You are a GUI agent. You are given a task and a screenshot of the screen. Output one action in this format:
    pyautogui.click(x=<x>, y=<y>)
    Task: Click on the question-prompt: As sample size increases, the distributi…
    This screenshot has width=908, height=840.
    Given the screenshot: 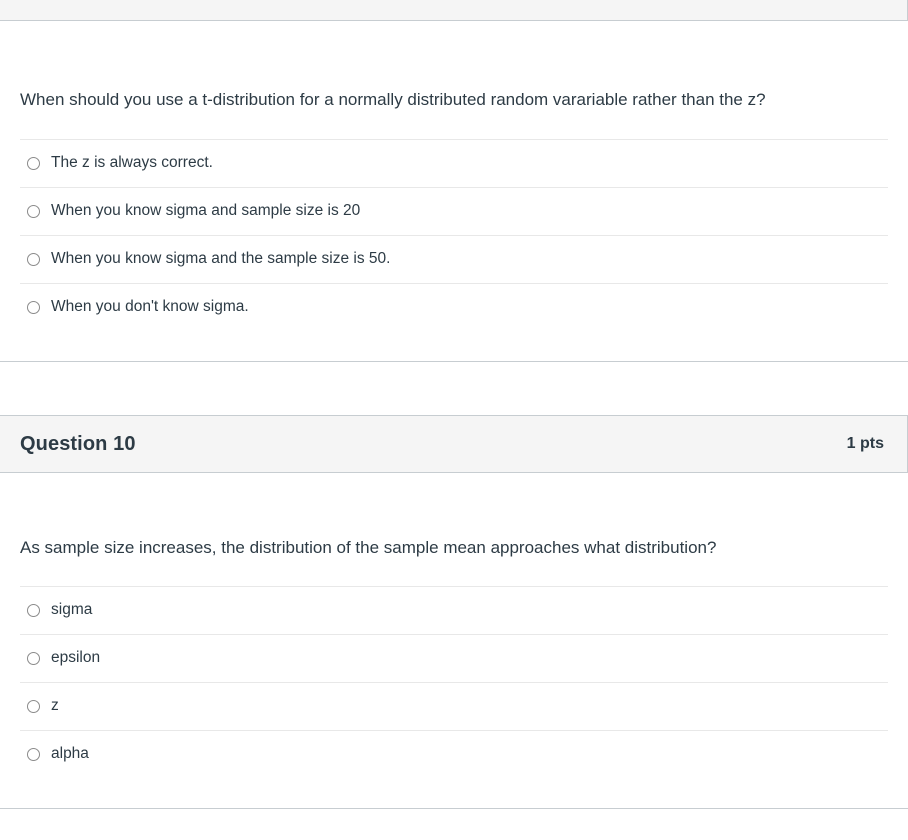 What is the action you would take?
    pyautogui.click(x=368, y=547)
    